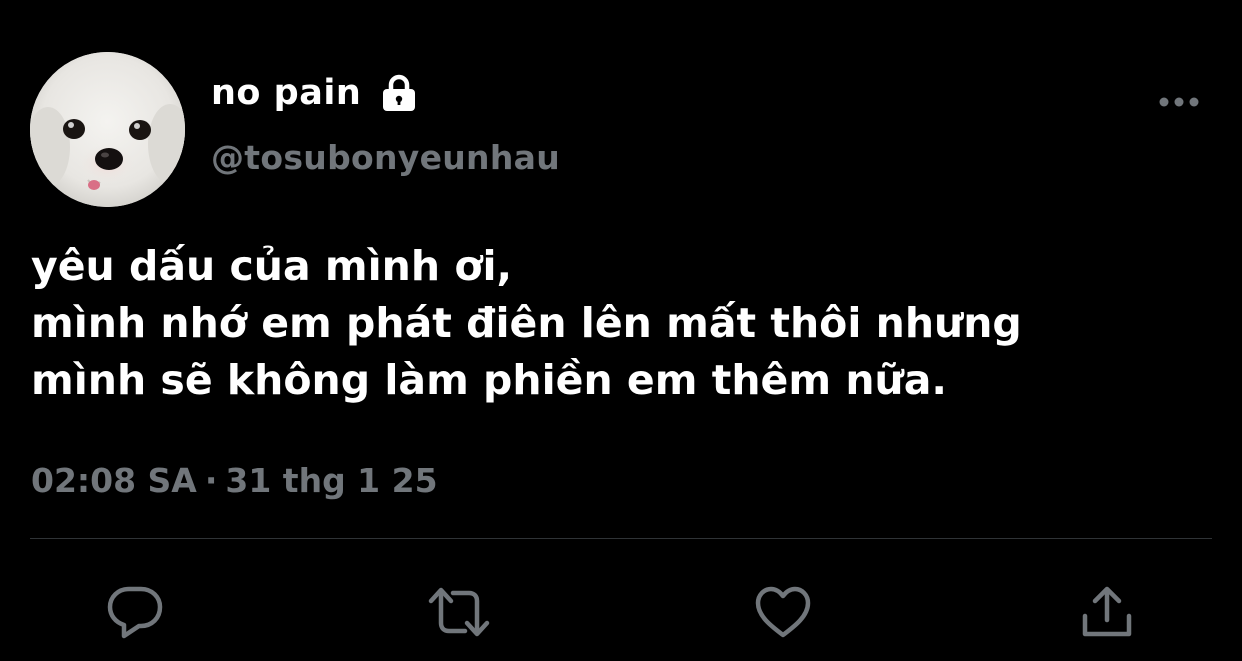 The image size is (1242, 661). What do you see at coordinates (399, 93) in the screenshot?
I see `lock-icon` at bounding box center [399, 93].